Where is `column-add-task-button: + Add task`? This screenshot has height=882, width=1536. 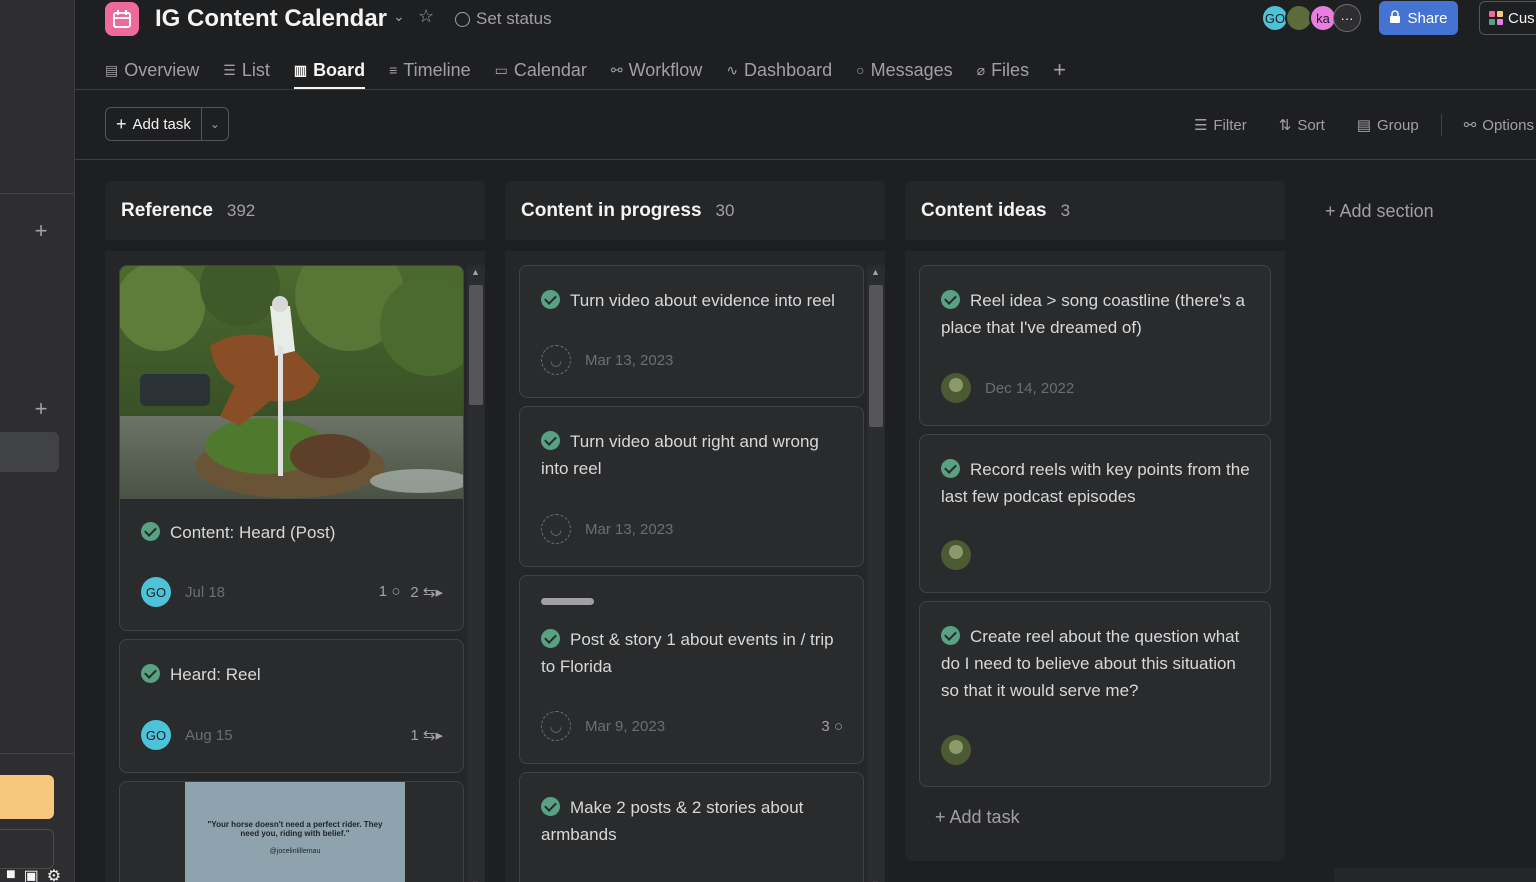
column-add-task-button: + Add task is located at coordinates (977, 817).